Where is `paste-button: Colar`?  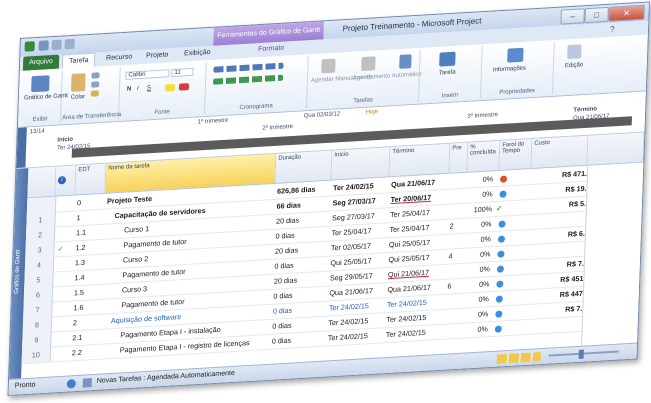 paste-button: Colar is located at coordinates (78, 97).